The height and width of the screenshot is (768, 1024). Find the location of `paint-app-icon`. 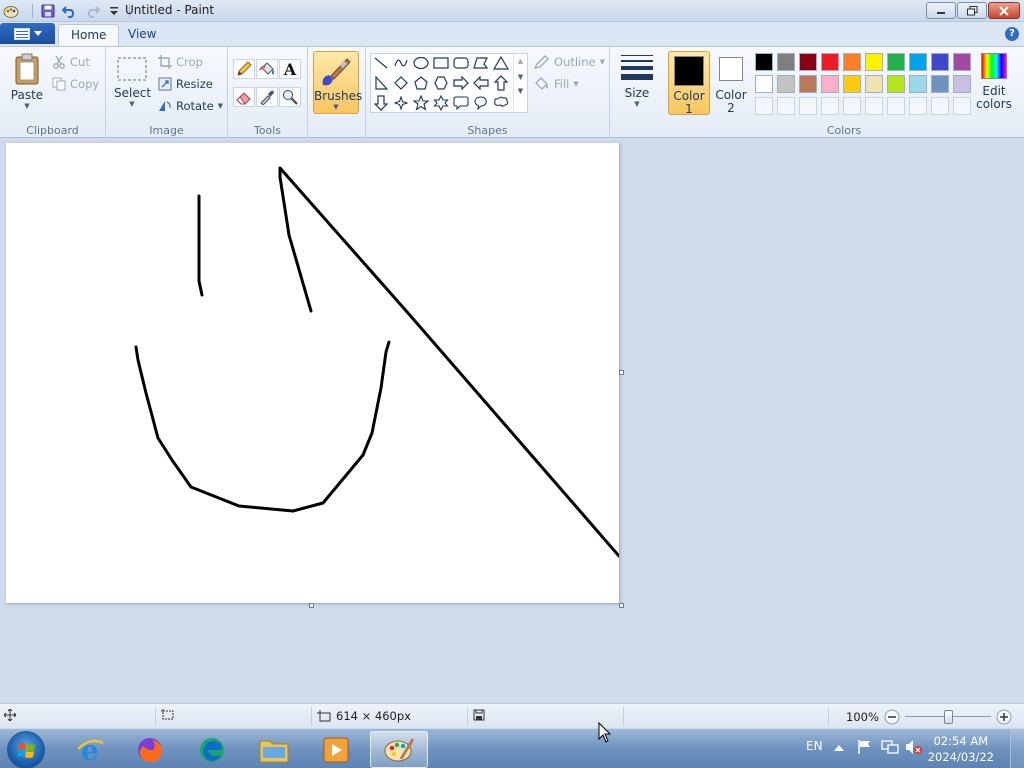

paint-app-icon is located at coordinates (11, 11).